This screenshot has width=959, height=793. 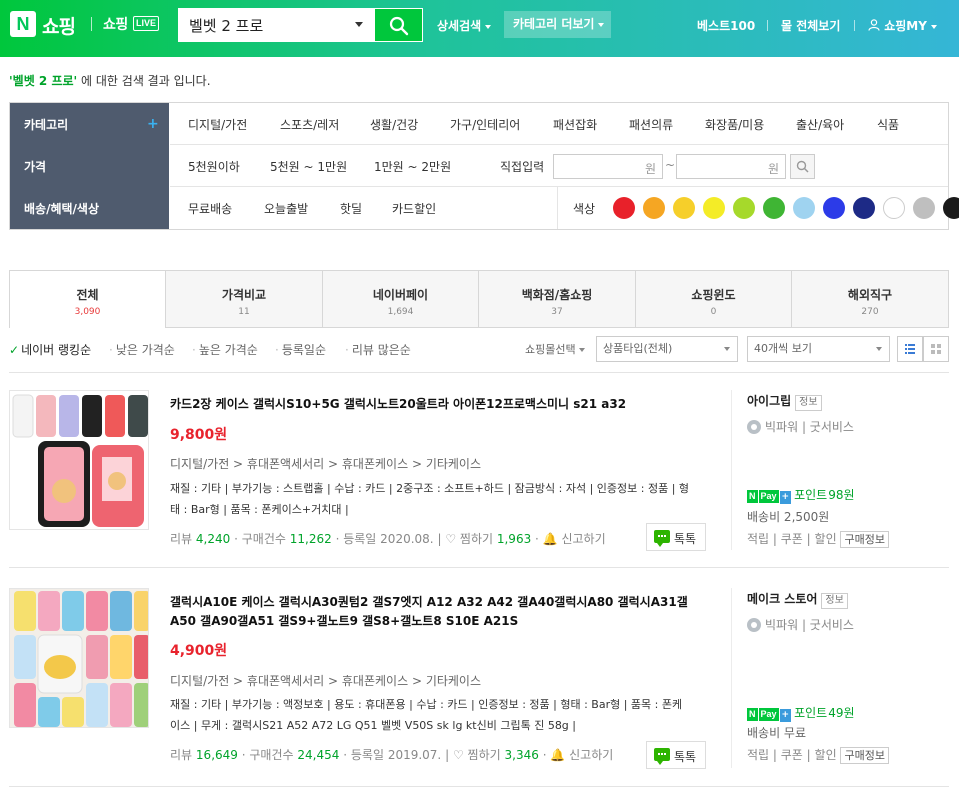 What do you see at coordinates (754, 427) in the screenshot?
I see `medal-icon` at bounding box center [754, 427].